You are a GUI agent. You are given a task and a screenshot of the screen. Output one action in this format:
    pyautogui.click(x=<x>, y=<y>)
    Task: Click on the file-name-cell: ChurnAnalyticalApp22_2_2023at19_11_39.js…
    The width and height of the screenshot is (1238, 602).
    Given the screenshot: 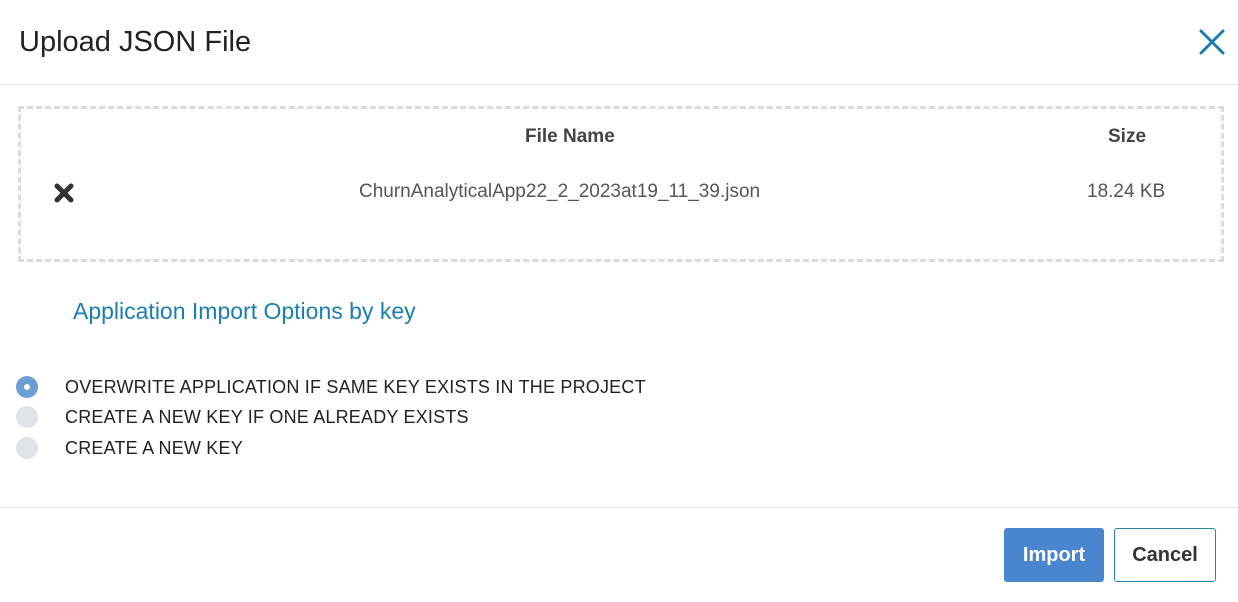 What is the action you would take?
    pyautogui.click(x=560, y=191)
    